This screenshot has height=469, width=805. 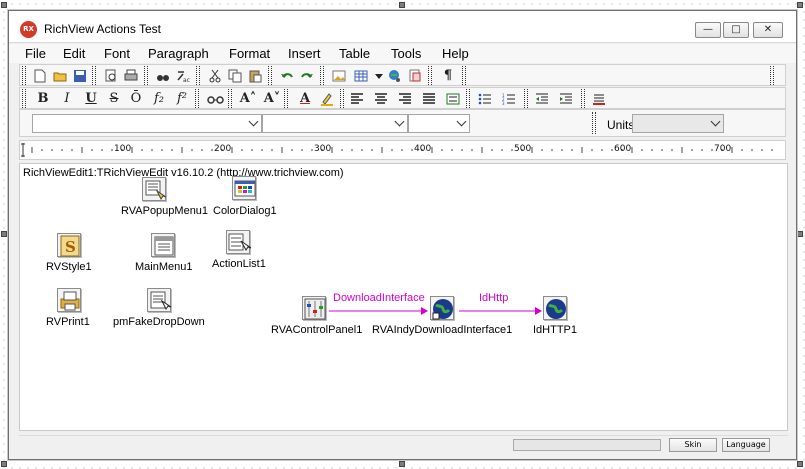 I want to click on italic-button: I, so click(x=67, y=99).